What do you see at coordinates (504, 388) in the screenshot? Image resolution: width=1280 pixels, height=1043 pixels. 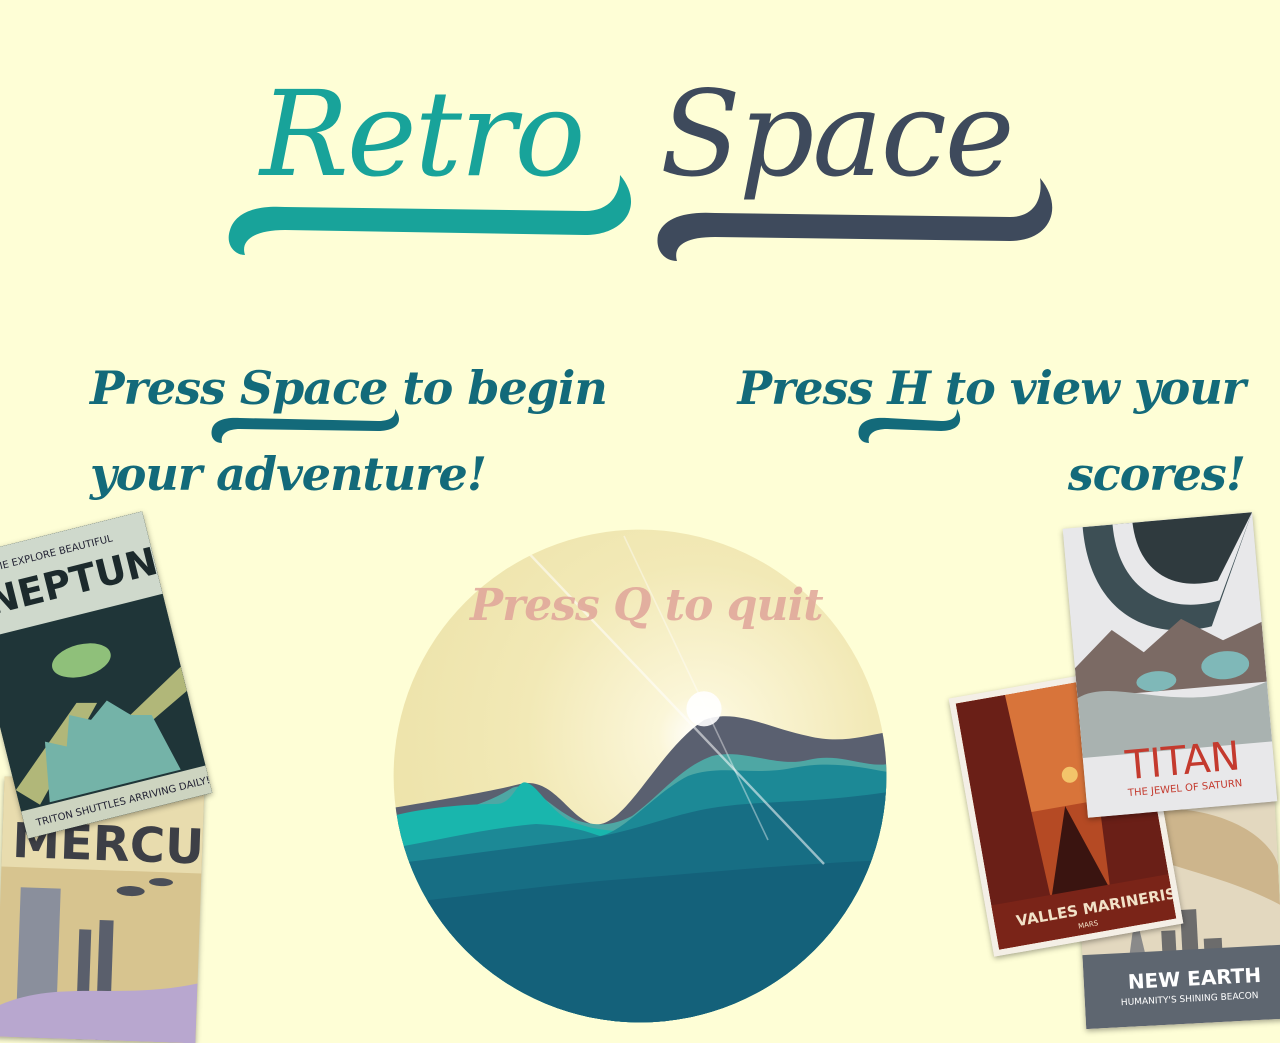 I see `start-rest-line1: to begin` at bounding box center [504, 388].